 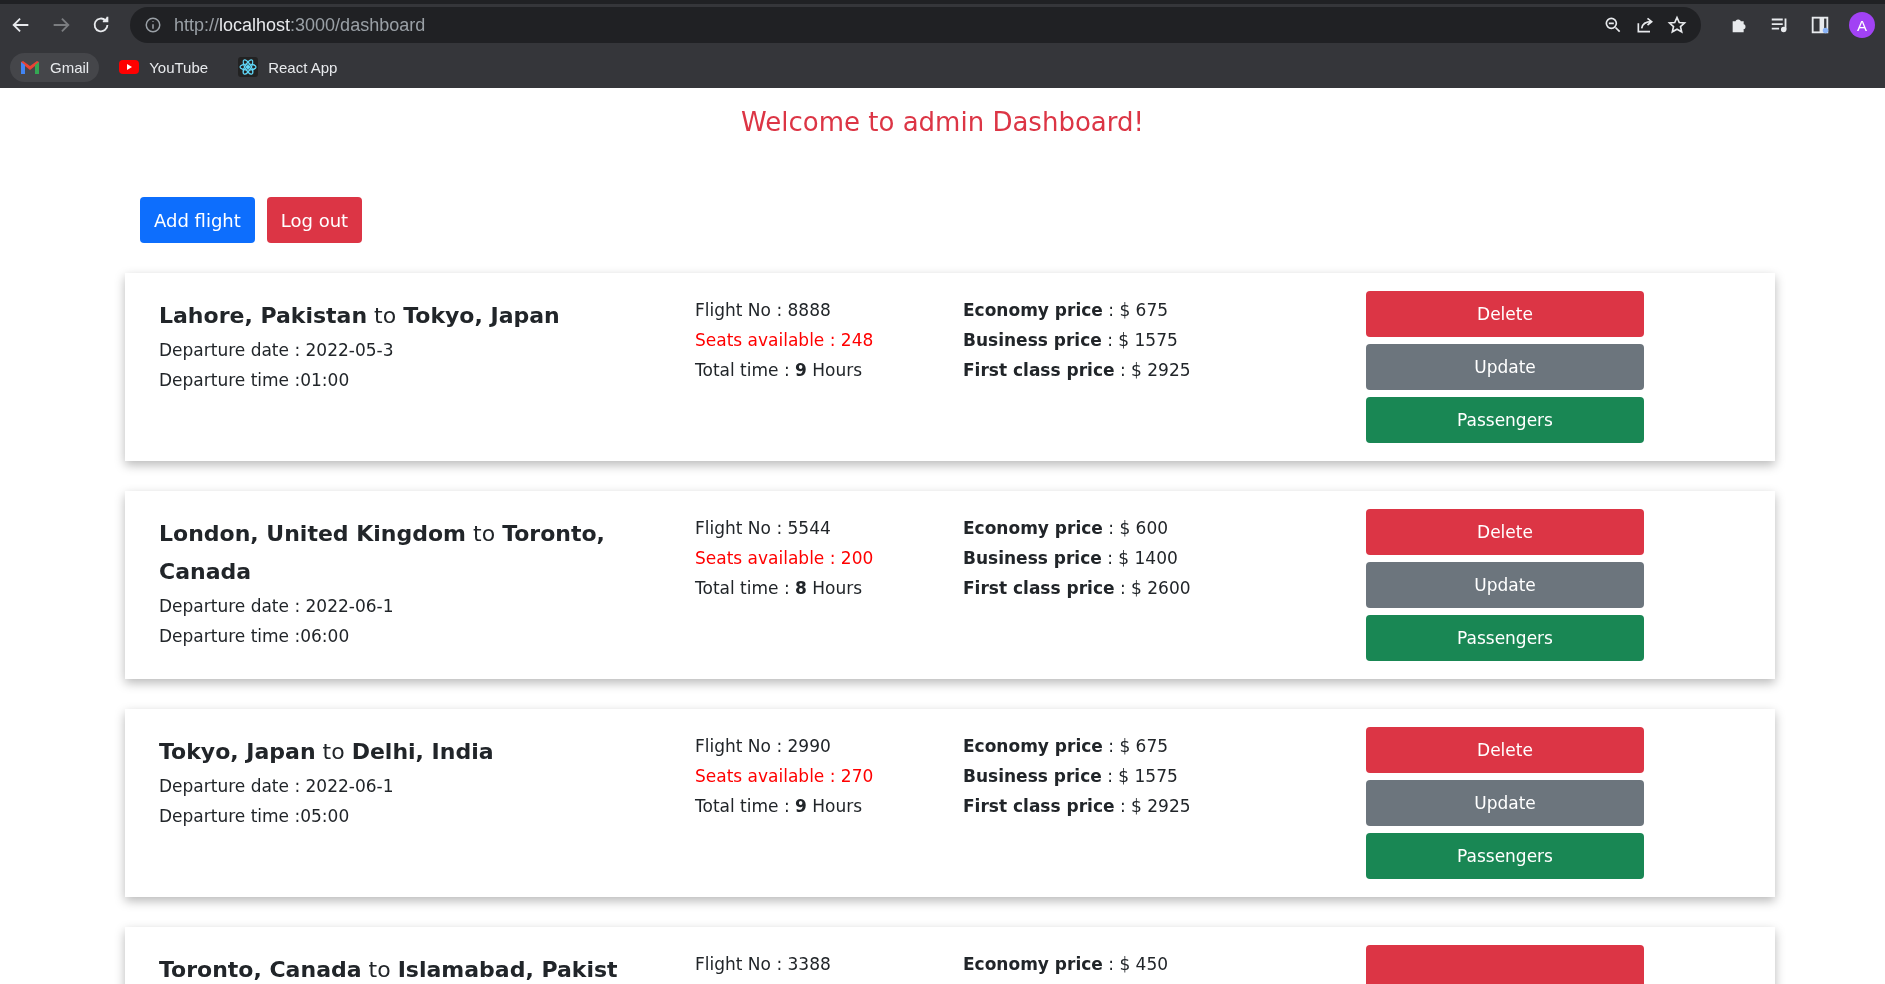 I want to click on star-icon, so click(x=1677, y=25).